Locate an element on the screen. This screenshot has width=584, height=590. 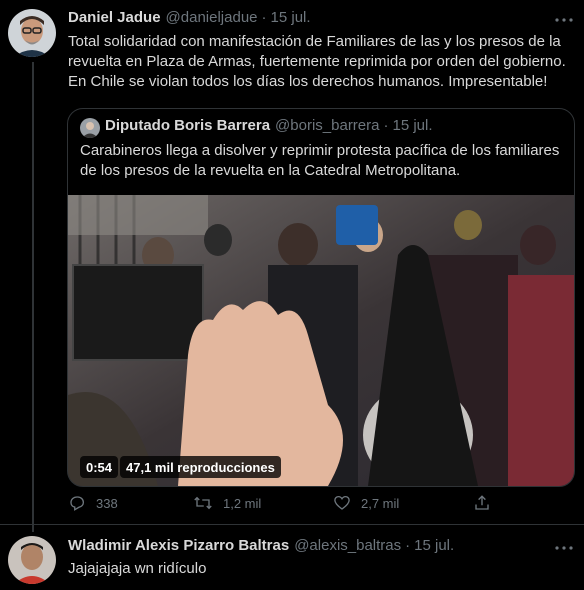
quoted-author-handle: @boris_barrera is located at coordinates (327, 125).